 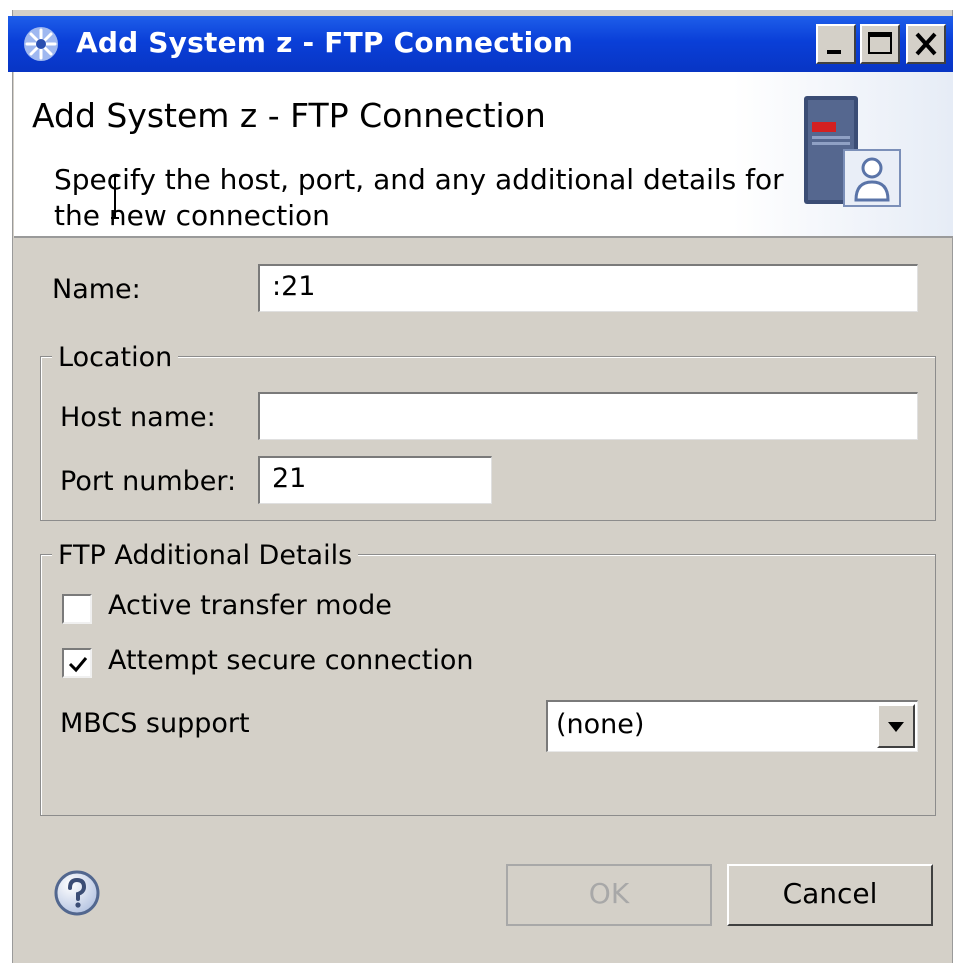 I want to click on help-icon, so click(x=77, y=893).